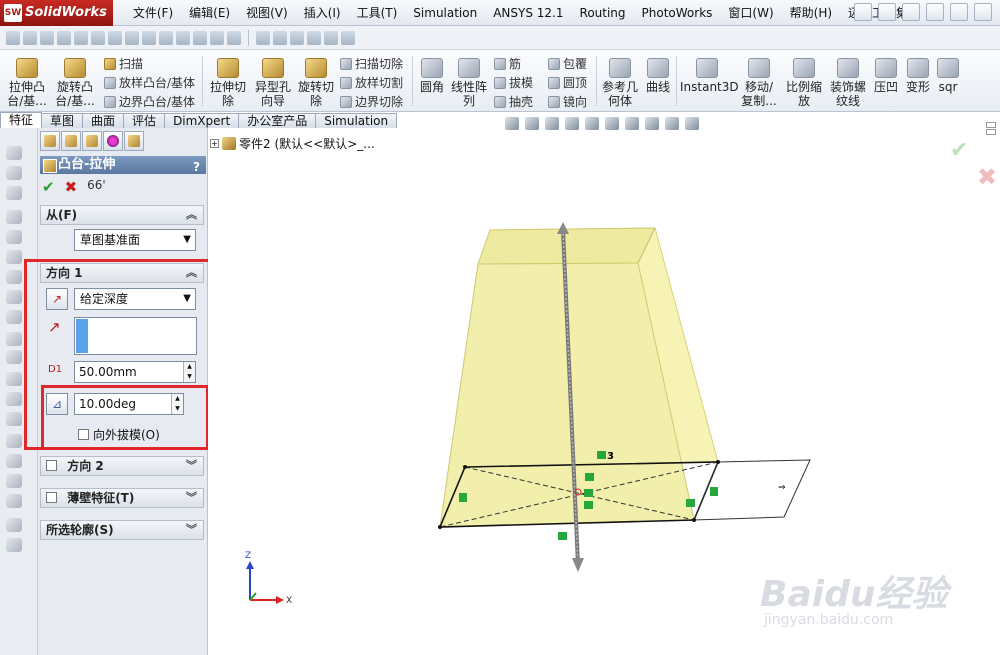 The width and height of the screenshot is (1000, 655). I want to click on scale-button: 比例缩 放, so click(804, 83).